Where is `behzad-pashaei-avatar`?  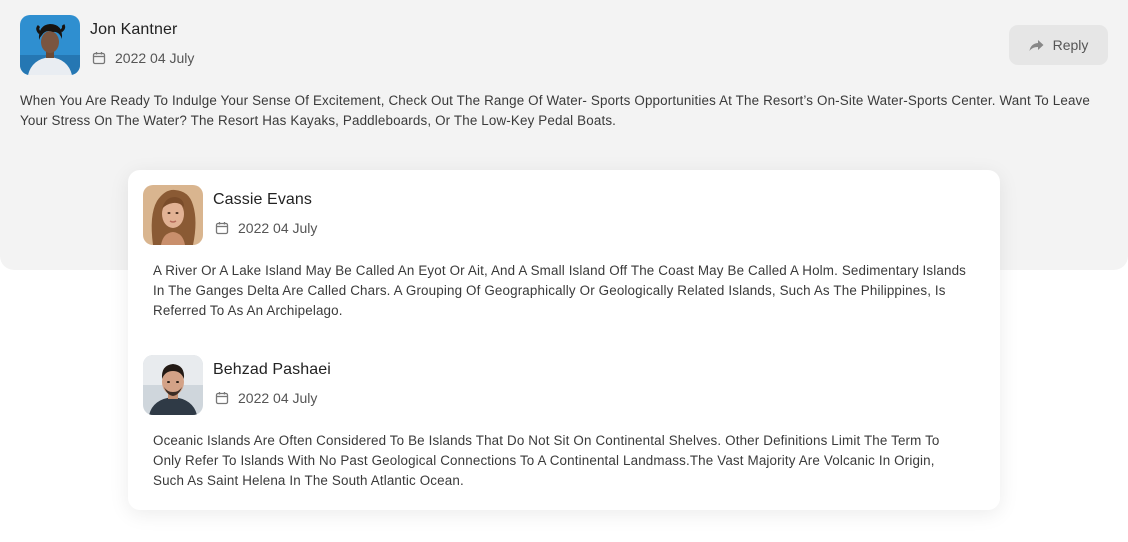 behzad-pashaei-avatar is located at coordinates (173, 385).